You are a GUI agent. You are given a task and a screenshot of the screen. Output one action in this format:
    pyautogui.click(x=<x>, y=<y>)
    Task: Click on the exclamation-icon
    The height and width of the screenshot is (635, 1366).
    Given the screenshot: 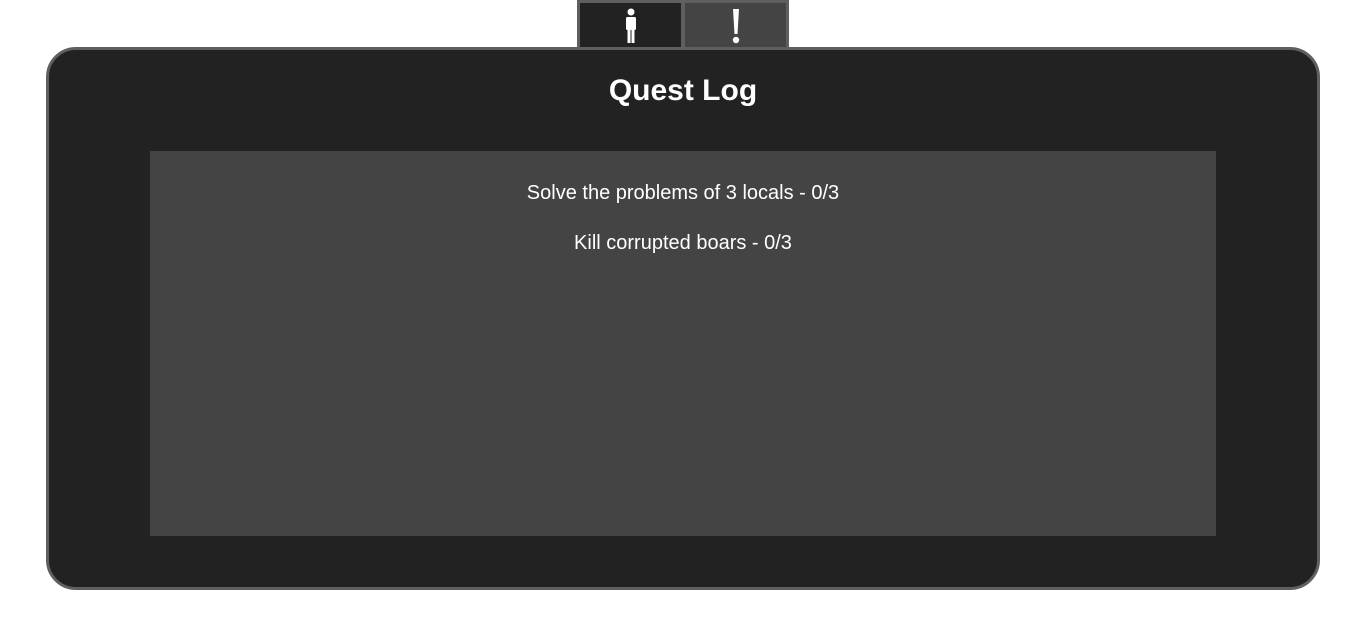 What is the action you would take?
    pyautogui.click(x=735, y=25)
    